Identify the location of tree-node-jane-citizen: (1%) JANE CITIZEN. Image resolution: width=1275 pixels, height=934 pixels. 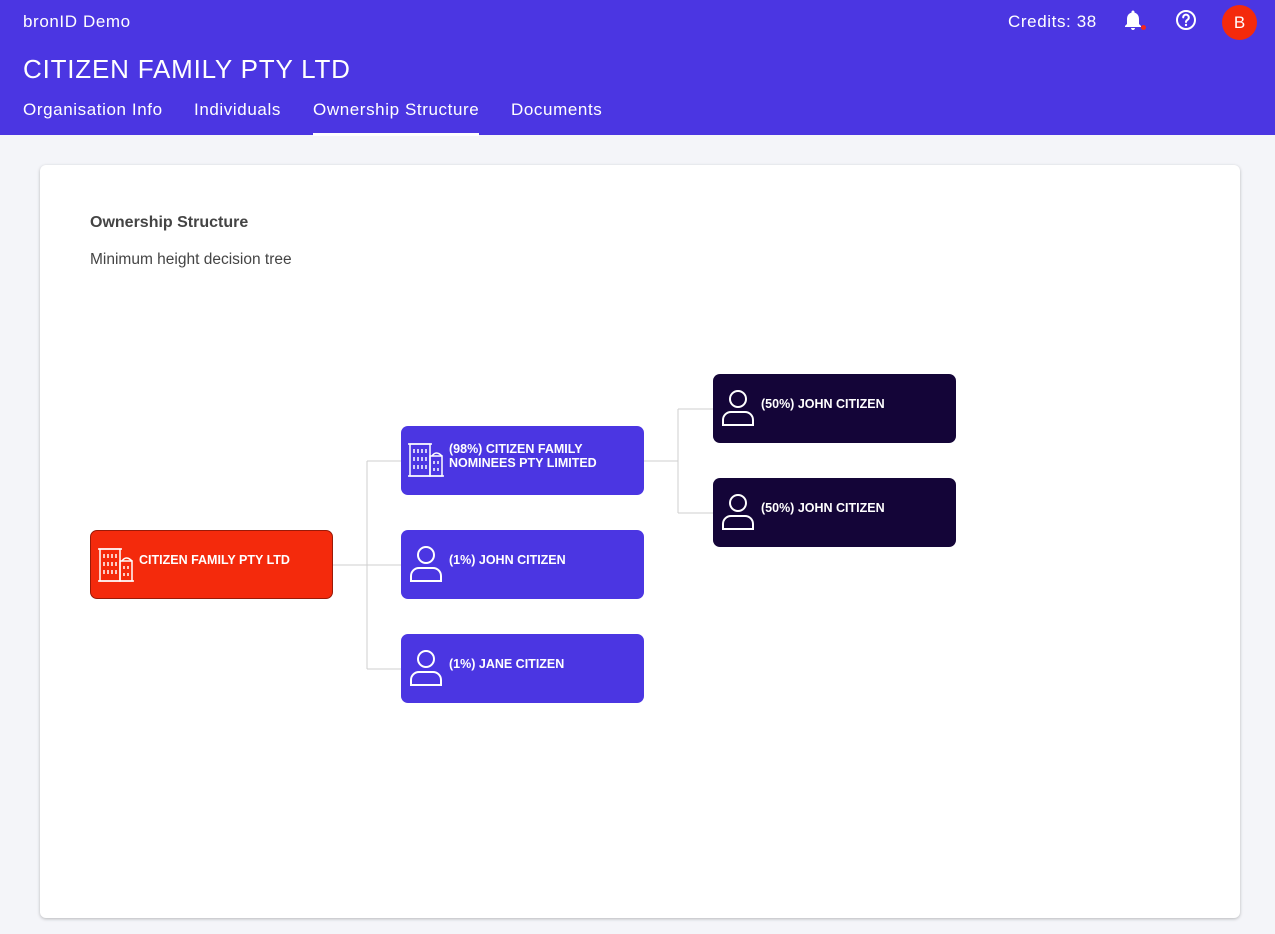
(522, 668).